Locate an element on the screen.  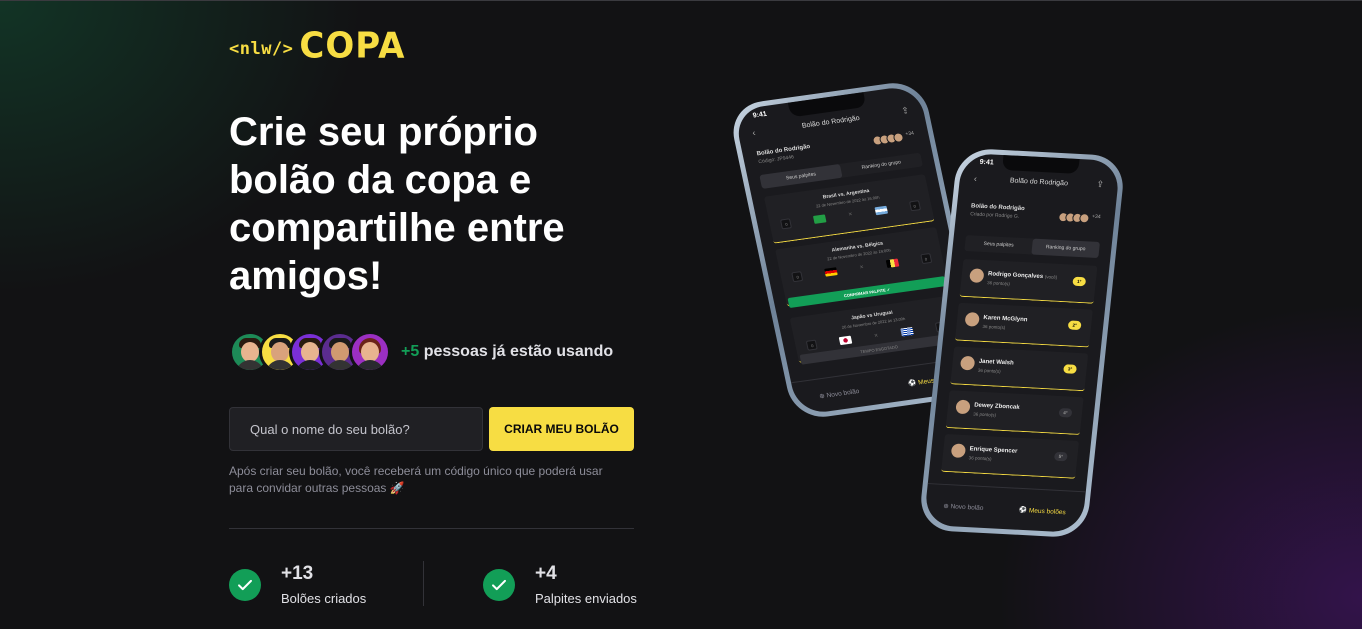
ranking-row: Dewey Zboncak 36 ponto(s) 4° is located at coordinates (1014, 413).